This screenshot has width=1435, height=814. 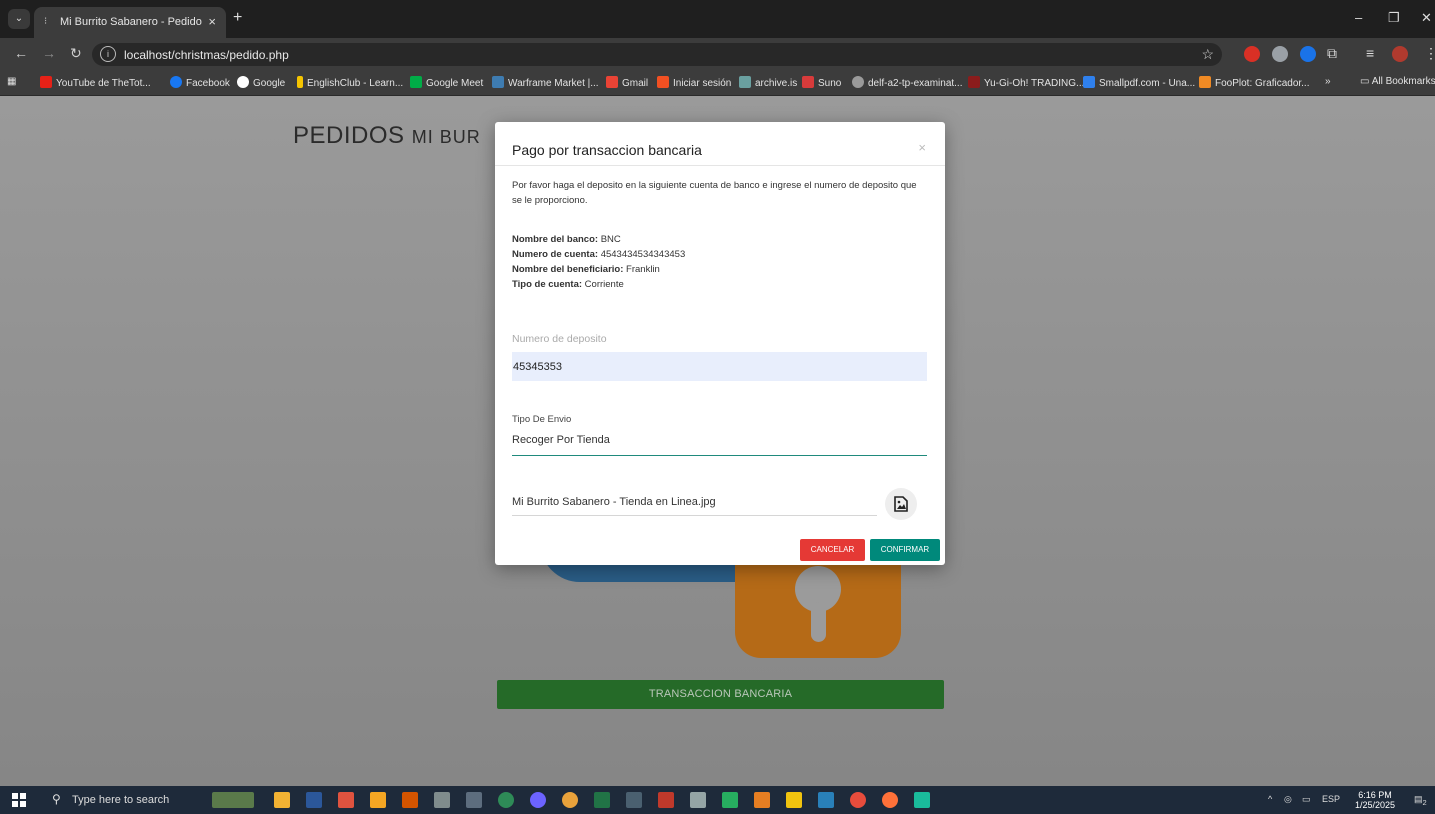 I want to click on shipping-type-select: Recoger Por Tienda, so click(x=719, y=445).